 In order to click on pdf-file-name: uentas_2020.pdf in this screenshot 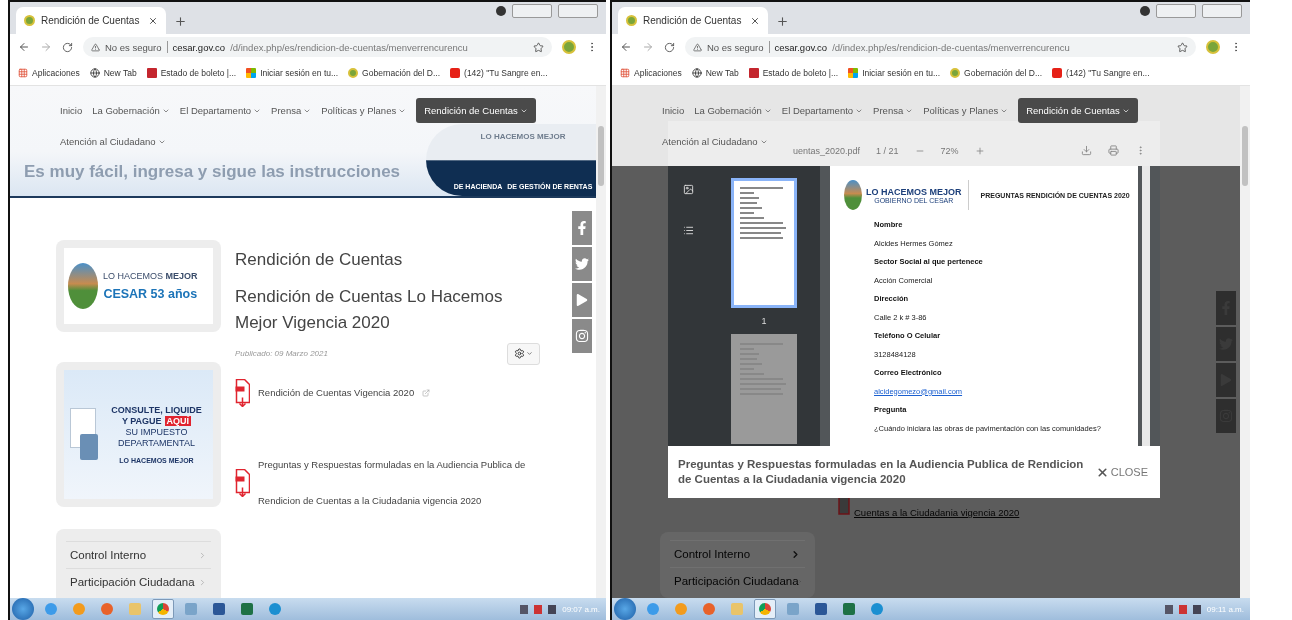, I will do `click(827, 151)`.